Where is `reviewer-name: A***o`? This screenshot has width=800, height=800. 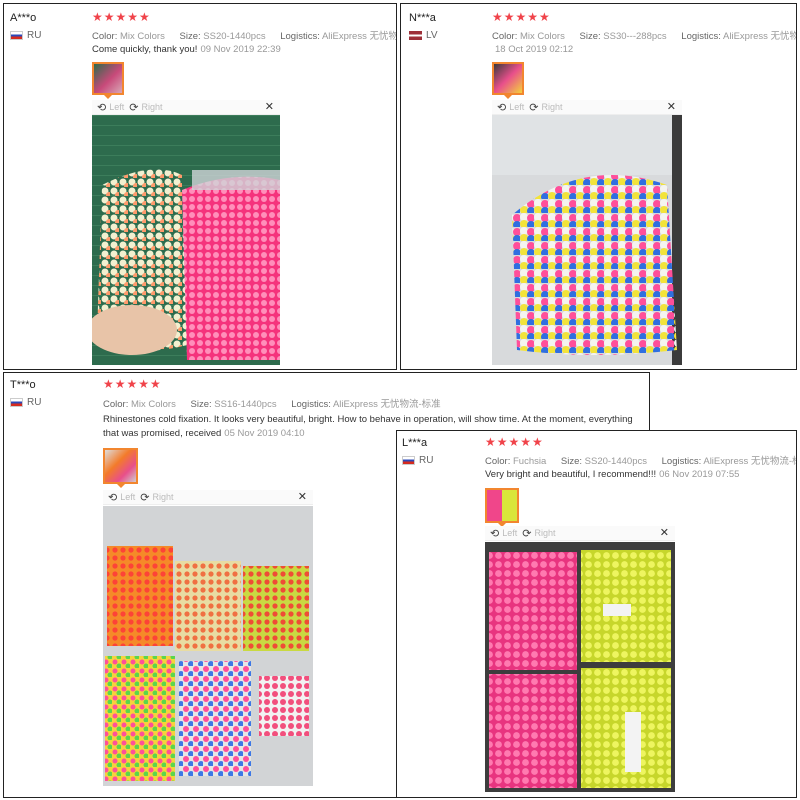
reviewer-name: A***o is located at coordinates (23, 18).